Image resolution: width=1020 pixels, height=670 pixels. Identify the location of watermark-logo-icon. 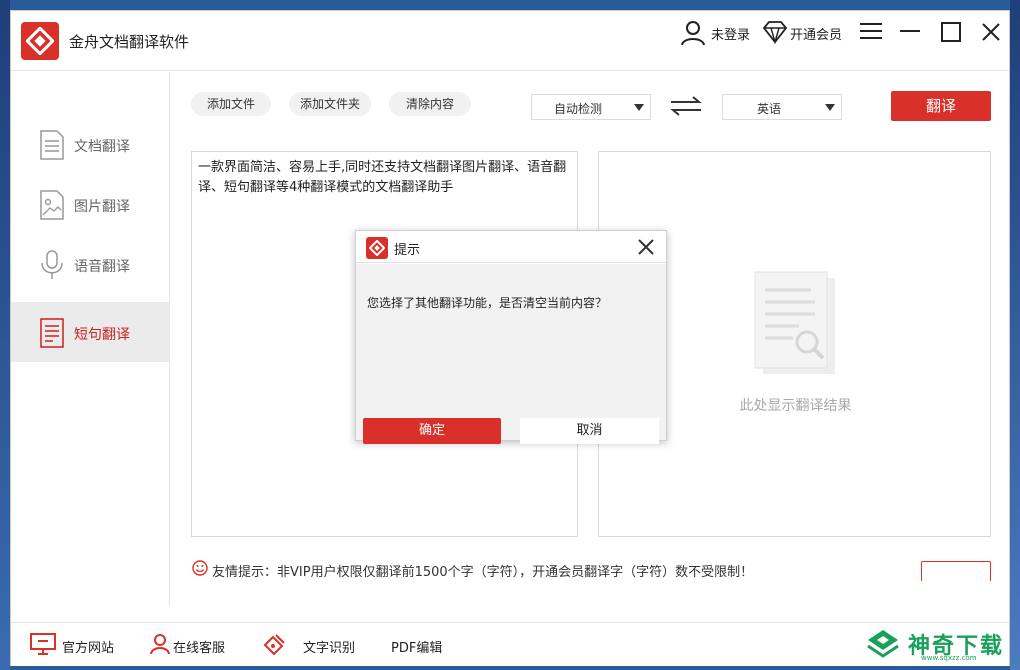
(883, 646).